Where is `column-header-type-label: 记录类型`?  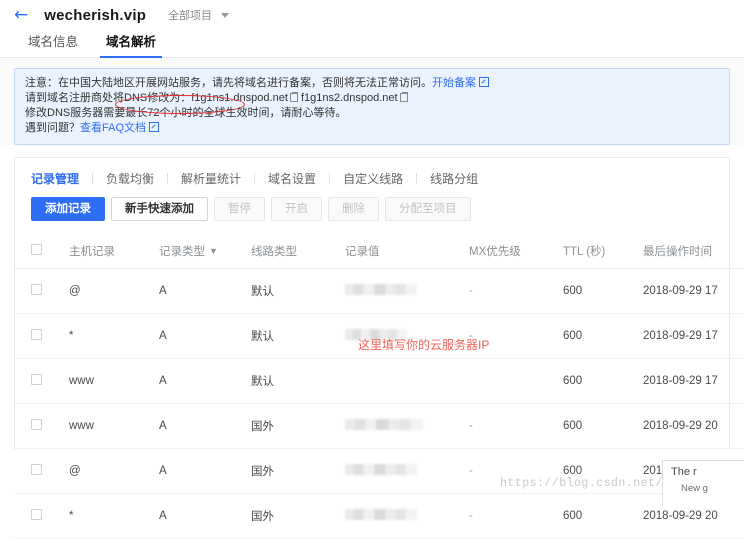
column-header-type-label: 记录类型 is located at coordinates (182, 252).